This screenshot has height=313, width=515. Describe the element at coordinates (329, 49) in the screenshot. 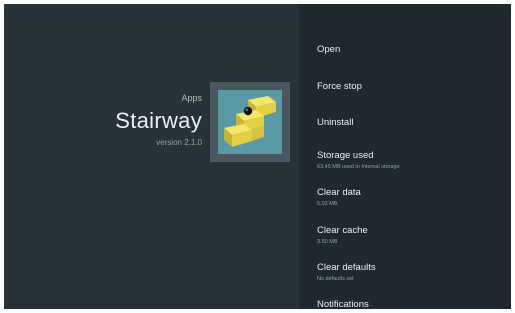

I see `menu-item-label: Open` at that location.